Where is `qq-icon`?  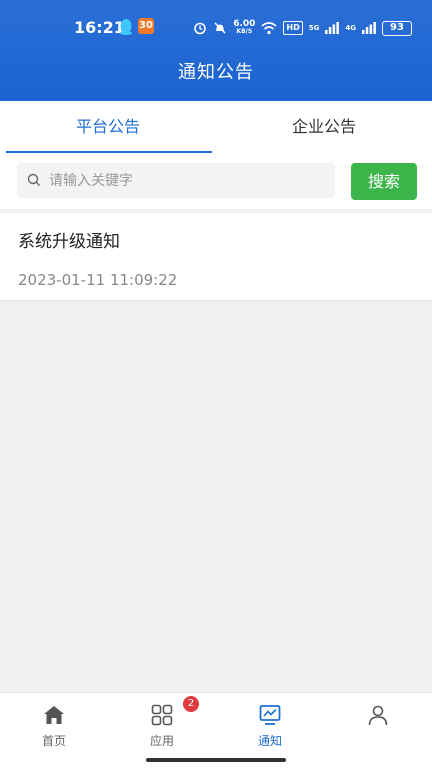 qq-icon is located at coordinates (126, 27).